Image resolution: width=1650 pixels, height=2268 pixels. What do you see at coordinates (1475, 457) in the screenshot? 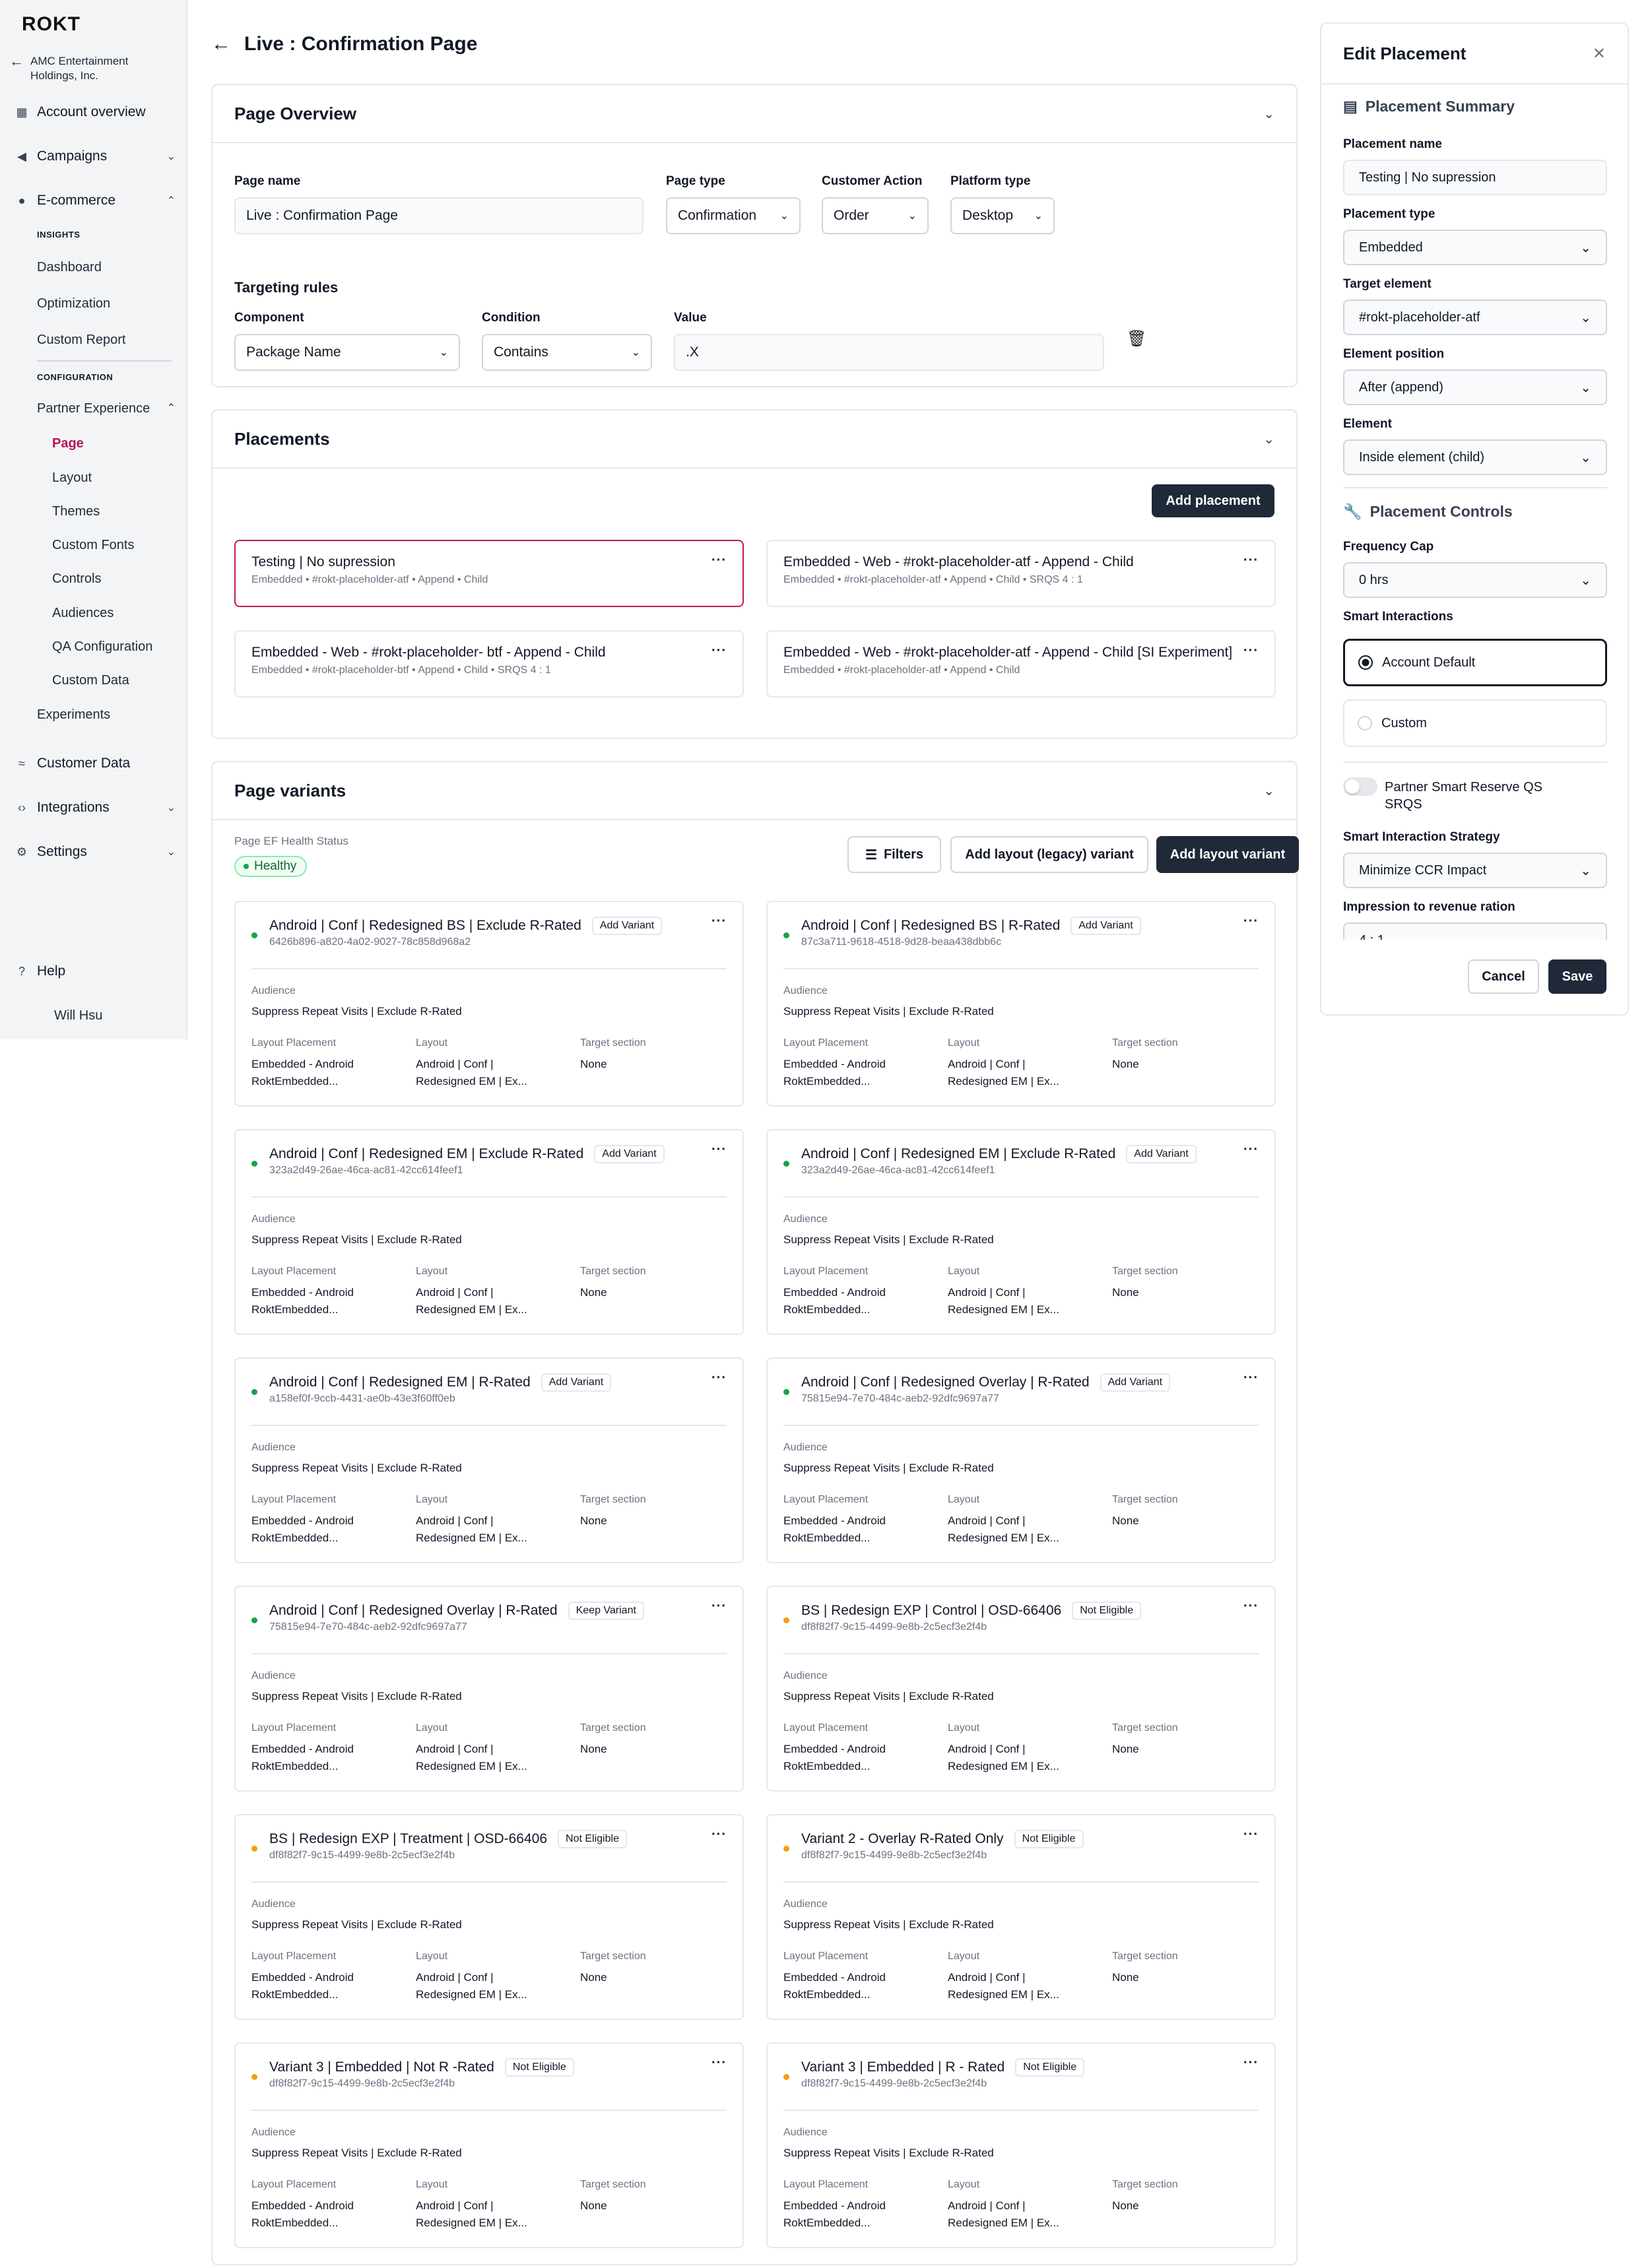
I see `element-select: Inside element (child) ⌄` at bounding box center [1475, 457].